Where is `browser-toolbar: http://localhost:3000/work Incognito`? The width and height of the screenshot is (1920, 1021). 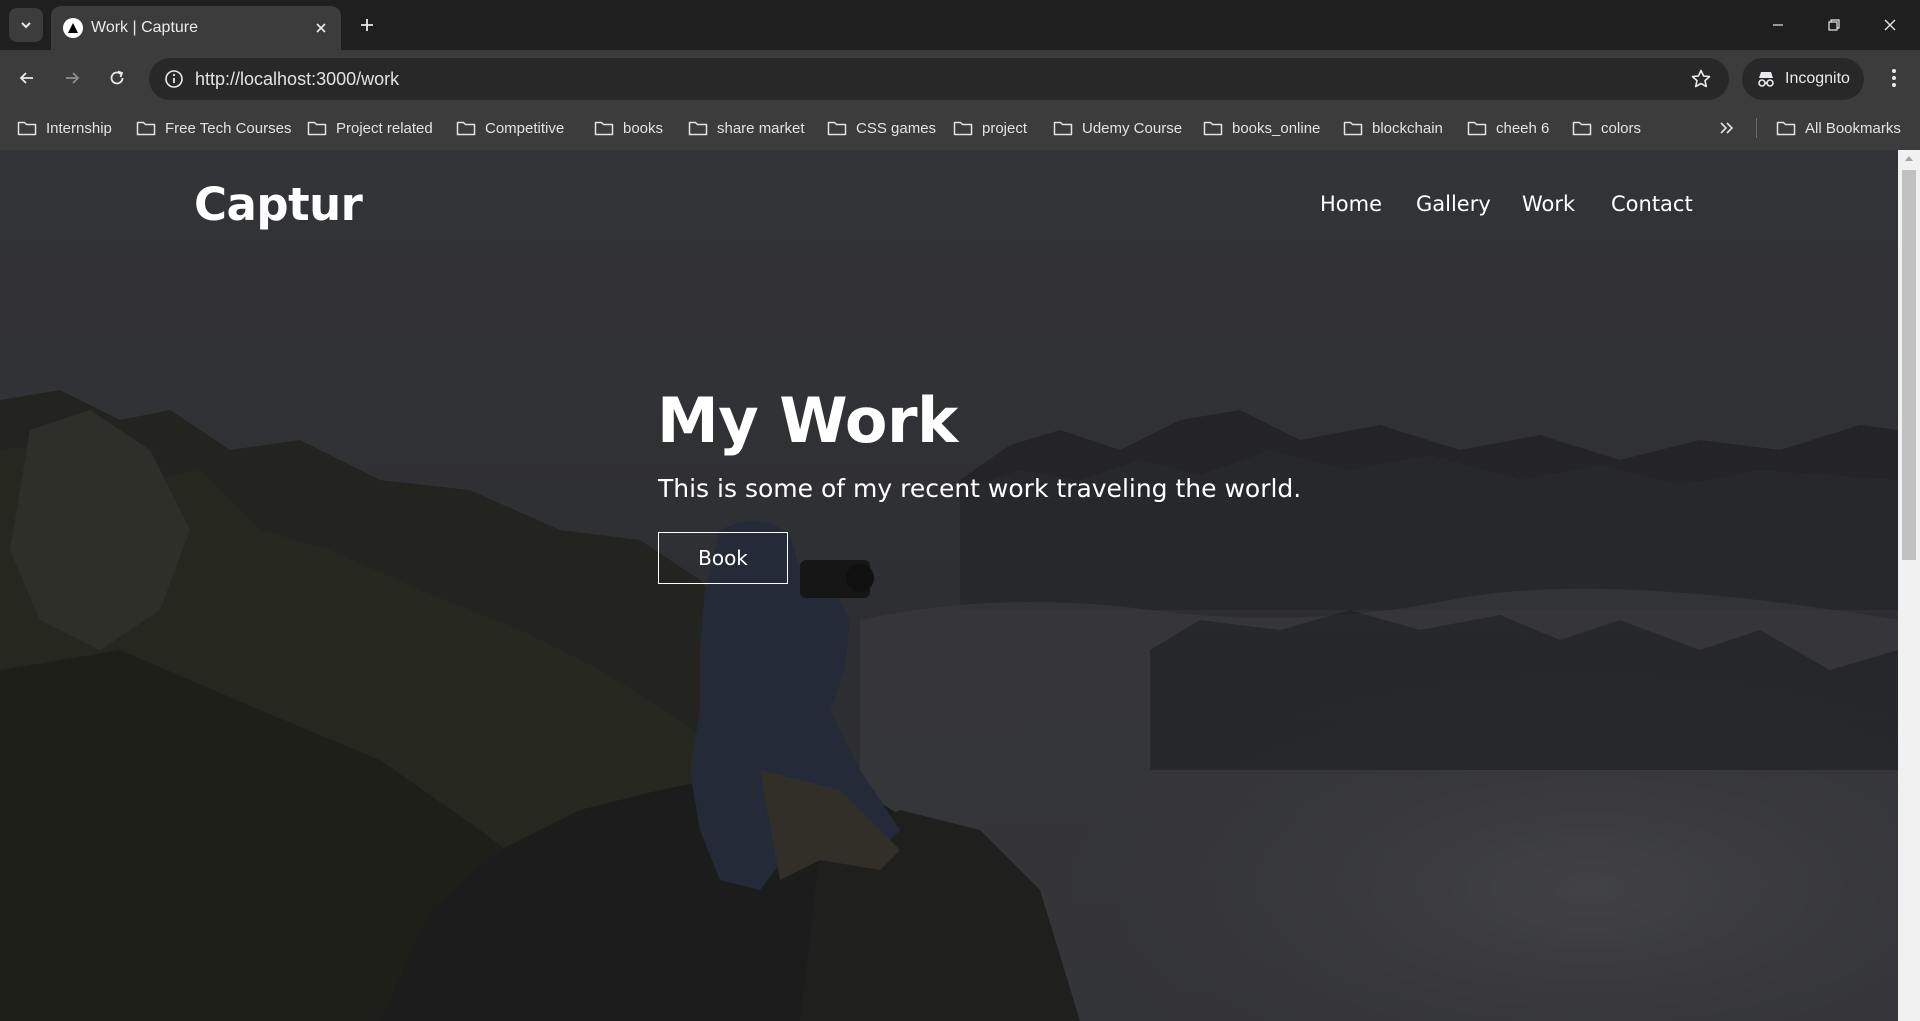
browser-toolbar: http://localhost:3000/work Incognito is located at coordinates (960, 78).